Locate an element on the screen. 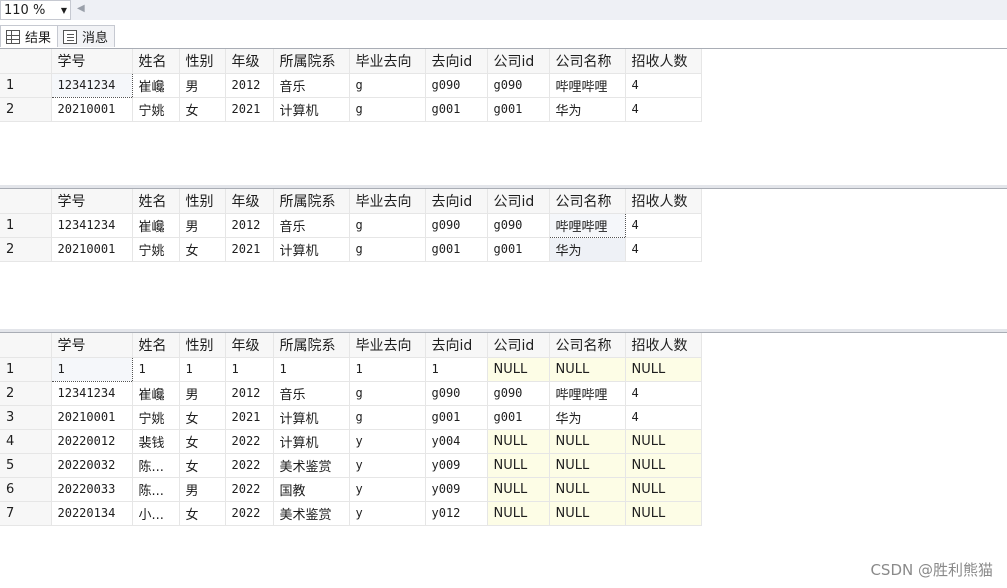 This screenshot has width=1007, height=588. tab-results: 结果 is located at coordinates (29, 36).